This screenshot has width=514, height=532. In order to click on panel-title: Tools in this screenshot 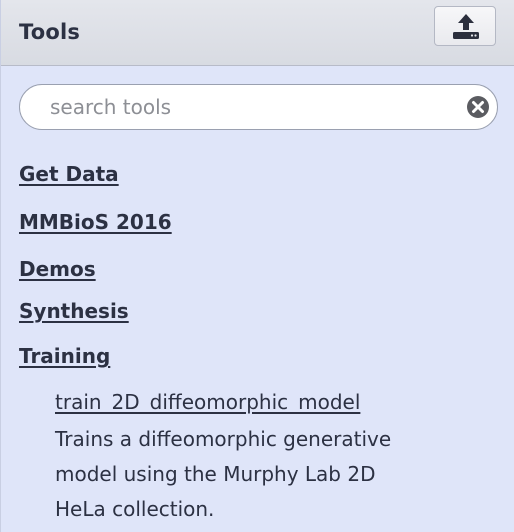, I will do `click(50, 32)`.